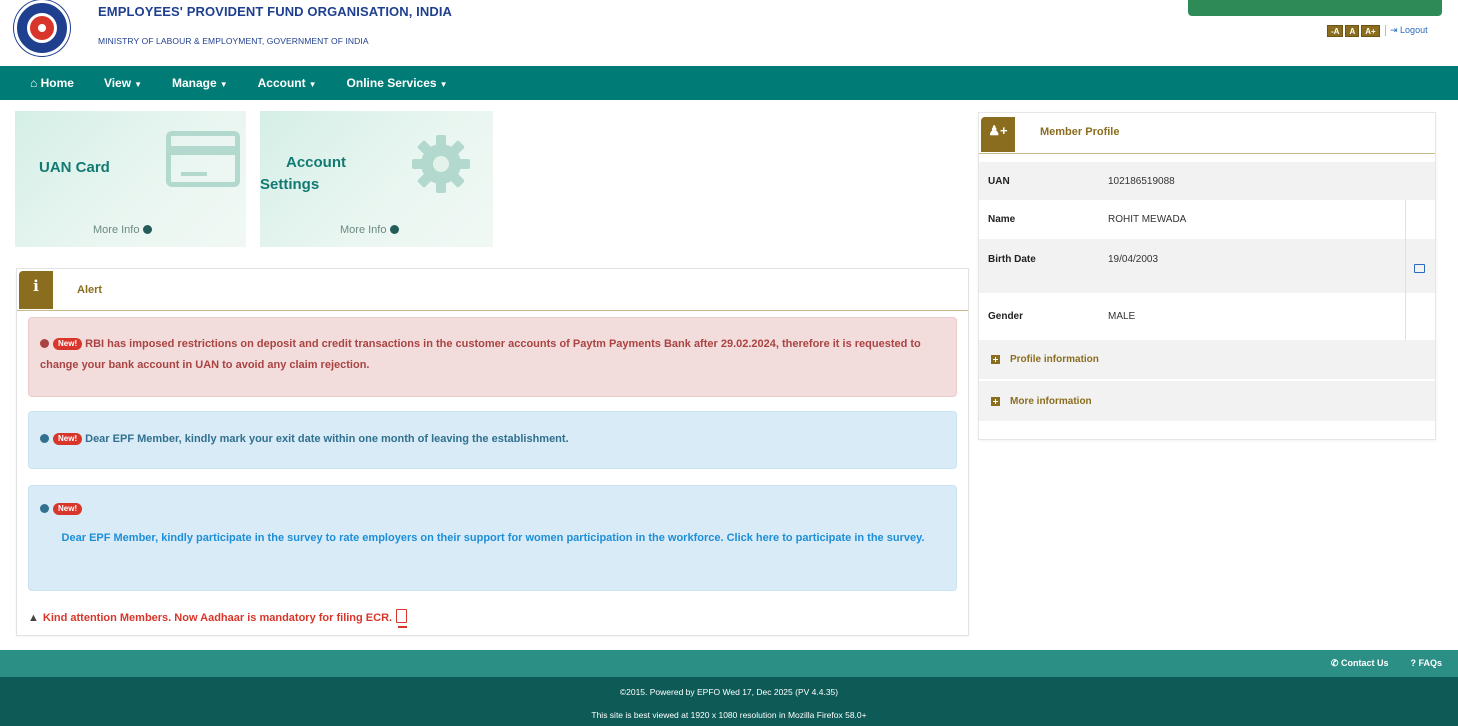 Image resolution: width=1458 pixels, height=726 pixels. I want to click on user-plus-icon: ♟+, so click(998, 134).